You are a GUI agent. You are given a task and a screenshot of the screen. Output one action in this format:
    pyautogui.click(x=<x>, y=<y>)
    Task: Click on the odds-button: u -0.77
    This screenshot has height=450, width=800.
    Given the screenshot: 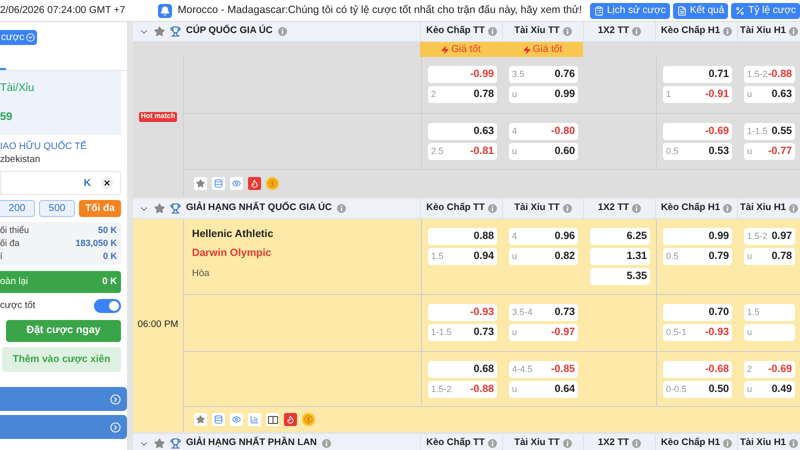 What is the action you would take?
    pyautogui.click(x=769, y=151)
    